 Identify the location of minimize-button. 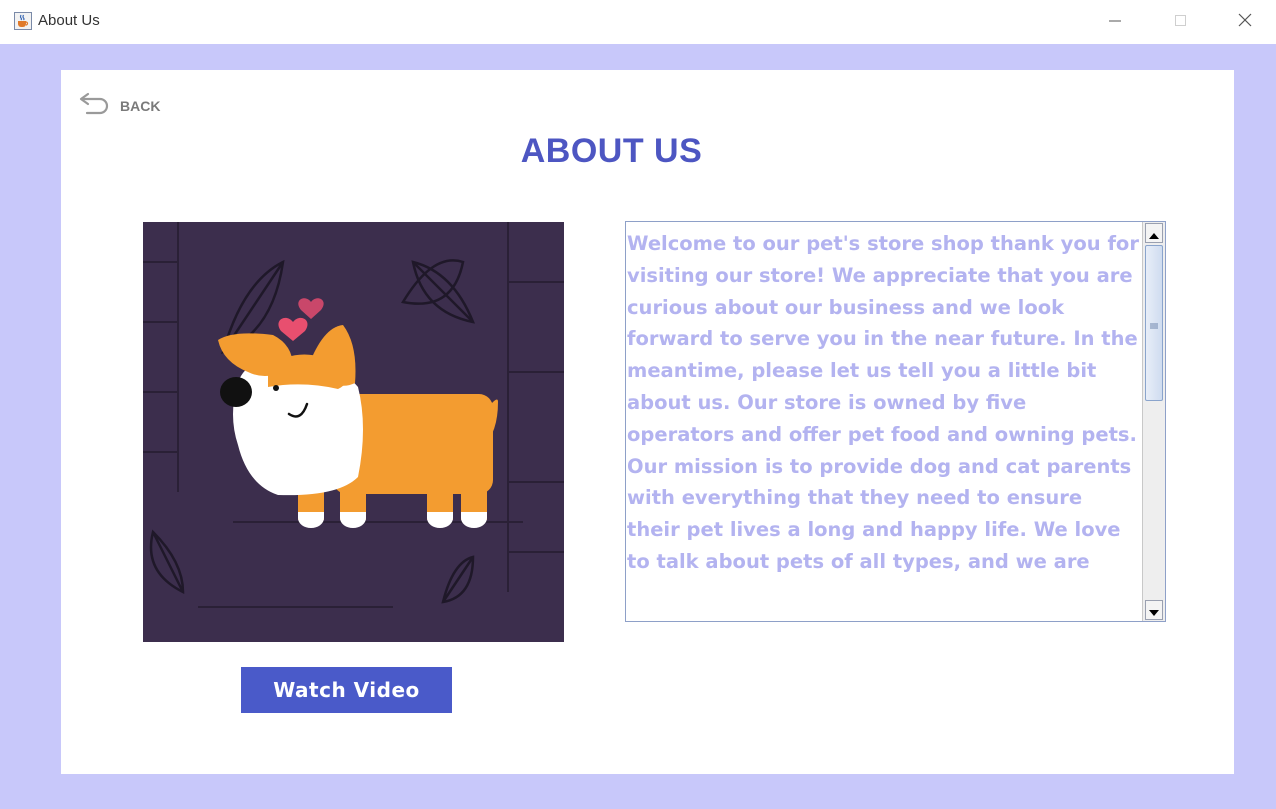
(1115, 22).